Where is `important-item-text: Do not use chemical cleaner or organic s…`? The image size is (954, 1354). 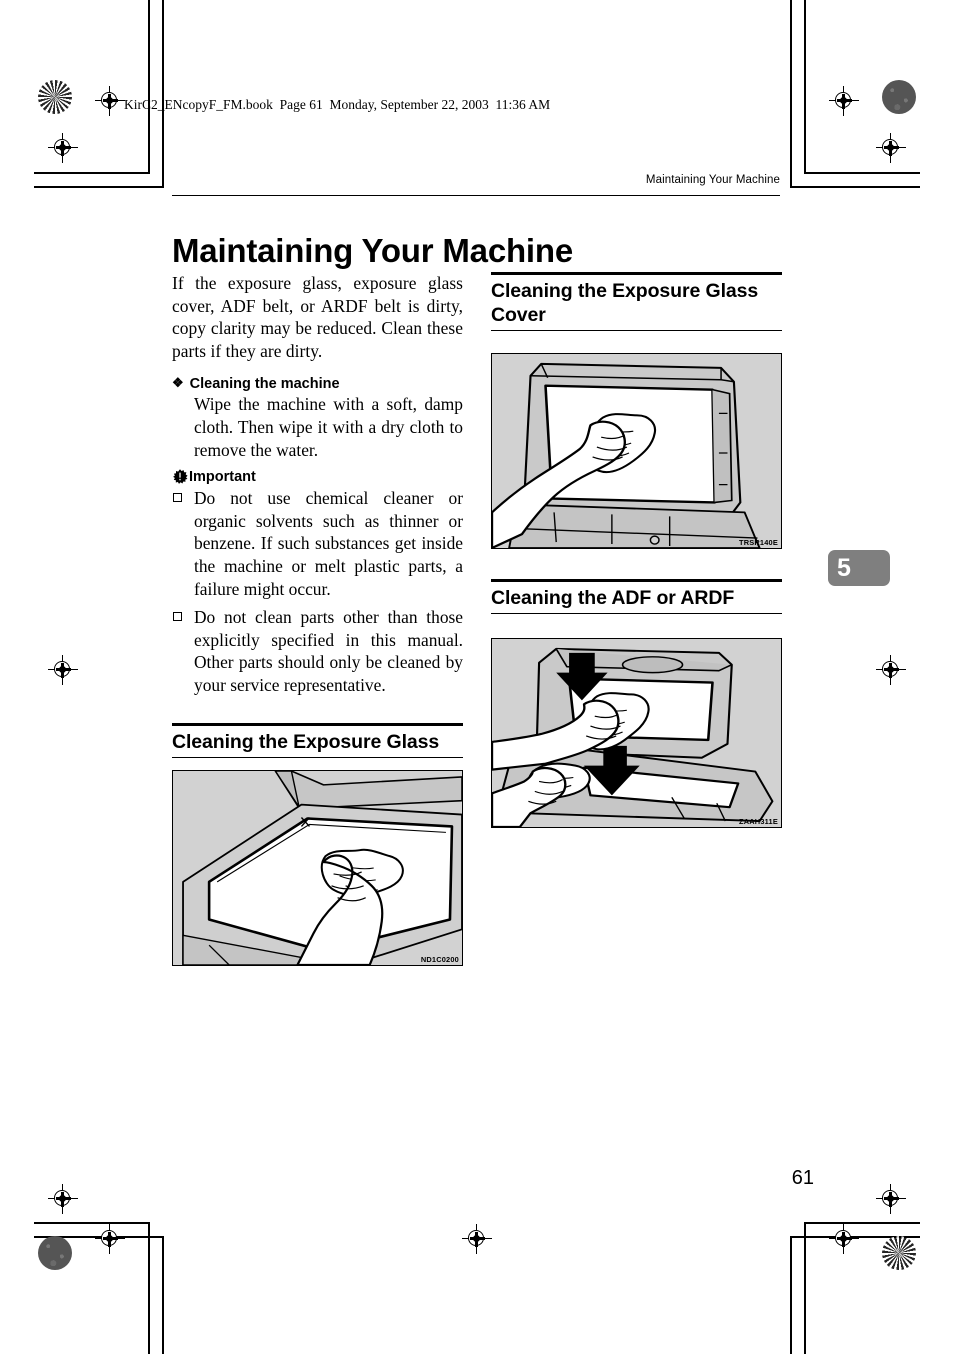 important-item-text: Do not use chemical cleaner or organic s… is located at coordinates (328, 543).